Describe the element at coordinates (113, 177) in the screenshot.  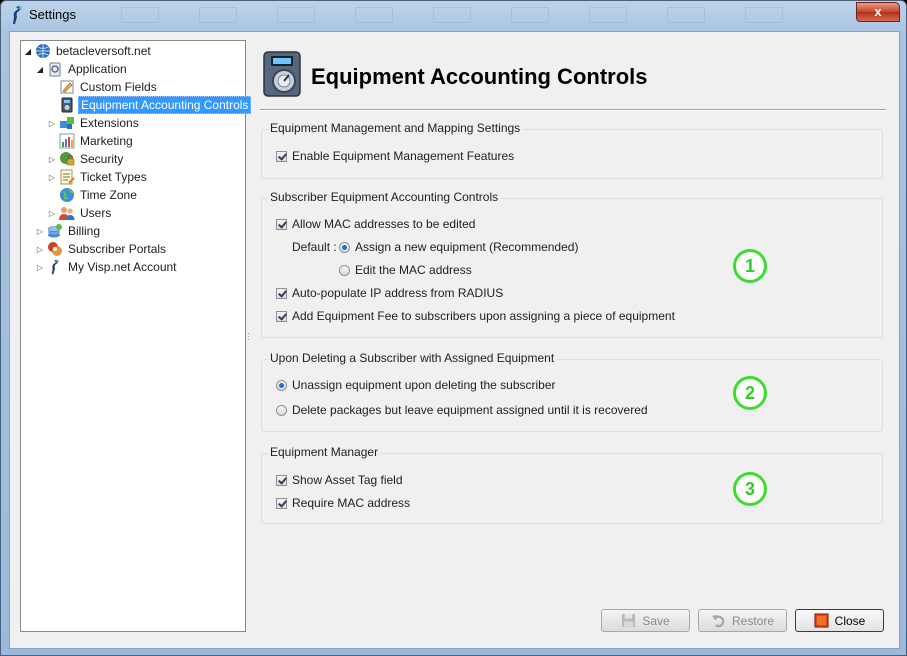
I see `tree-label: Ticket Types` at that location.